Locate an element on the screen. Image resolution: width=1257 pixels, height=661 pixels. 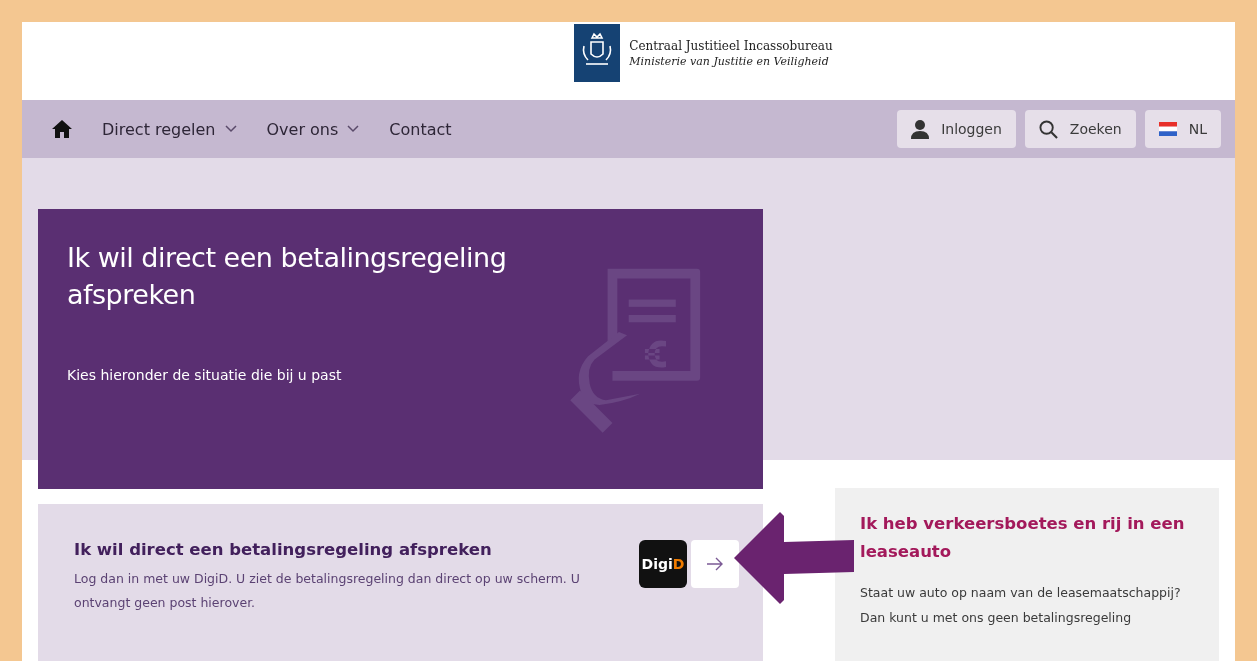
flag-icon is located at coordinates (1167, 129).